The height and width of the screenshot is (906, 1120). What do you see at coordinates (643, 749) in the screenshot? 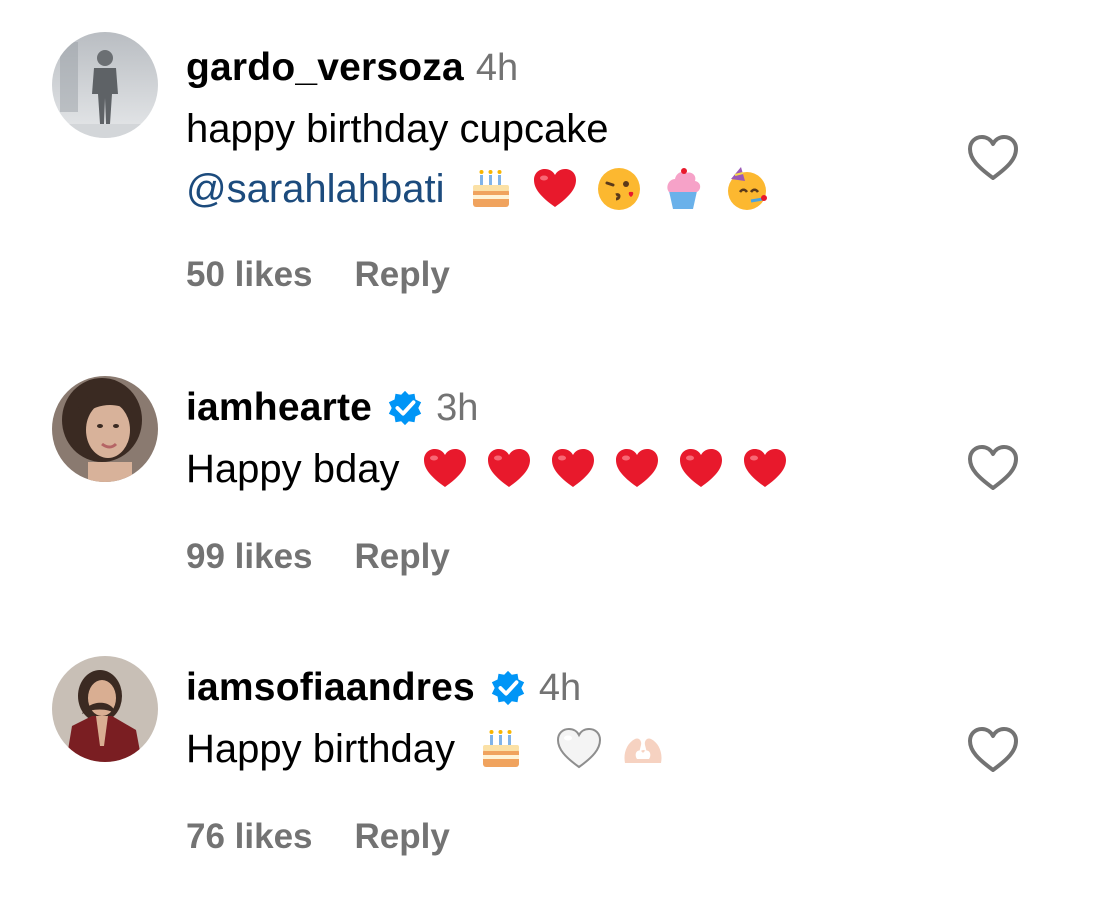
I see `heart-hands-icon` at bounding box center [643, 749].